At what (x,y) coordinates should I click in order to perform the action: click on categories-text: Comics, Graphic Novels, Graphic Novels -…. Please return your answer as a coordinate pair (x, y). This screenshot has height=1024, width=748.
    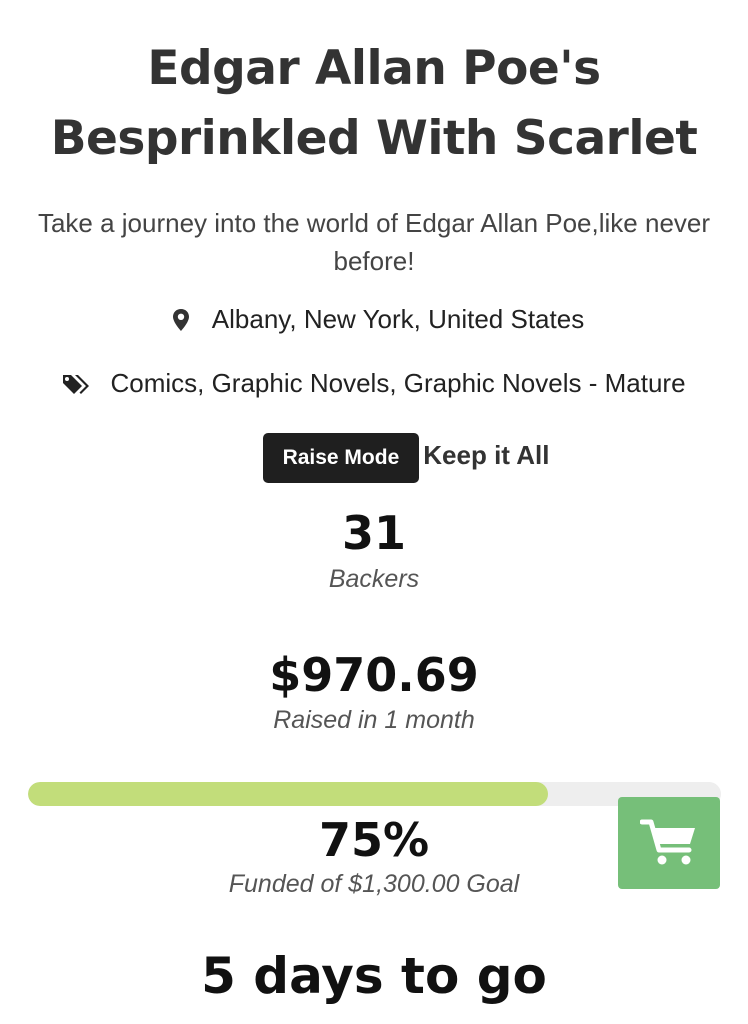
    Looking at the image, I should click on (398, 383).